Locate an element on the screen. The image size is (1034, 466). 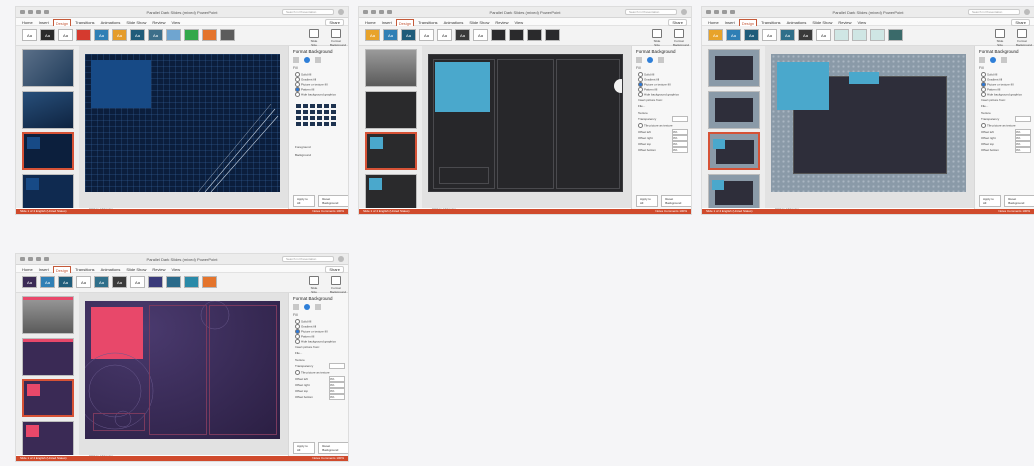
apply-to-all-button: Apply to All is located at coordinates (990, 201).